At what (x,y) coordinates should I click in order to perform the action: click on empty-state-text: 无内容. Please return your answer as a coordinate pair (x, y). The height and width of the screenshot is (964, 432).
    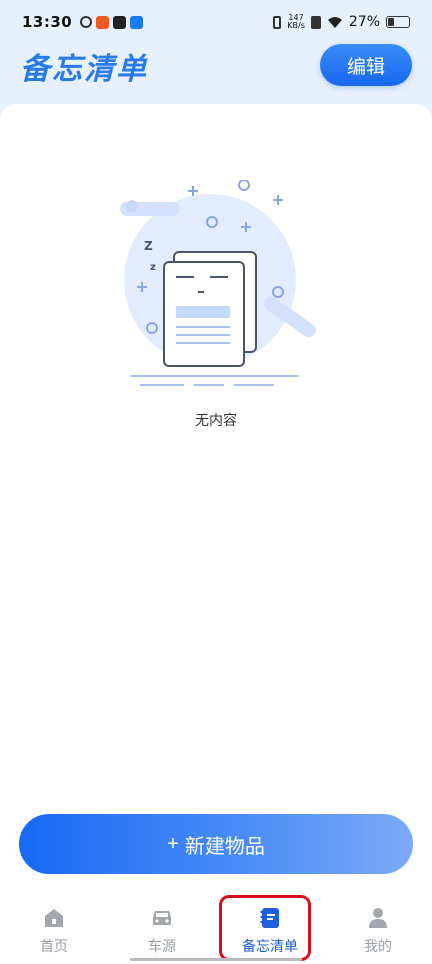
    Looking at the image, I should click on (216, 421).